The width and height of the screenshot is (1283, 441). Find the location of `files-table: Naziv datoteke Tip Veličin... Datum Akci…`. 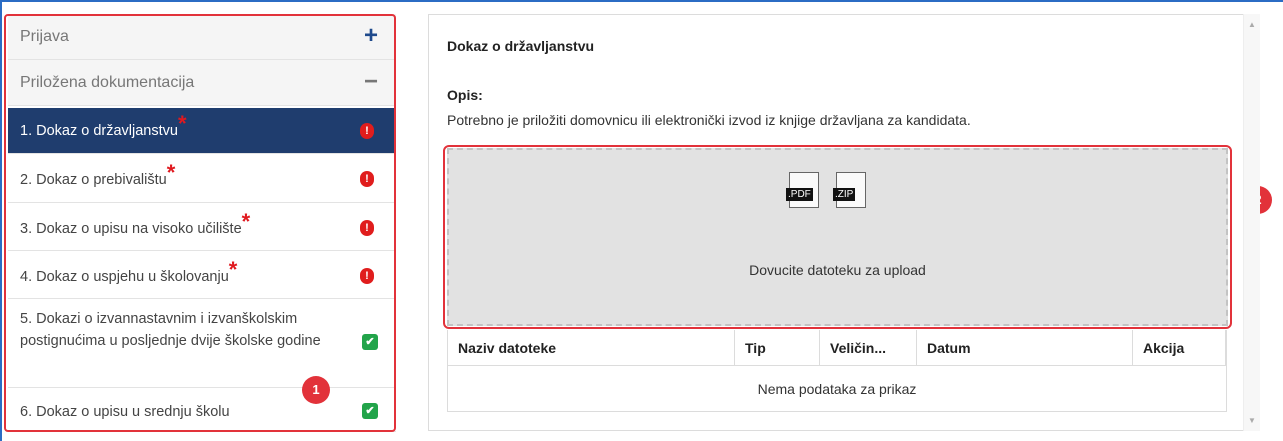

files-table: Naziv datoteke Tip Veličin... Datum Akci… is located at coordinates (837, 371).